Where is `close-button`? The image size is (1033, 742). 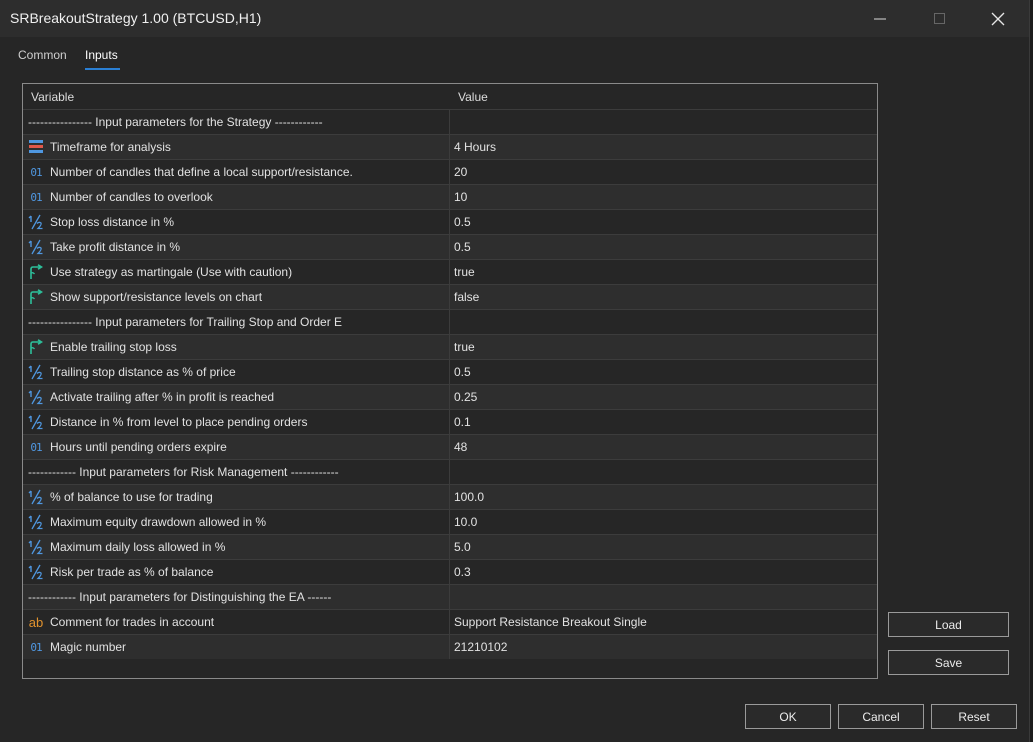 close-button is located at coordinates (998, 18).